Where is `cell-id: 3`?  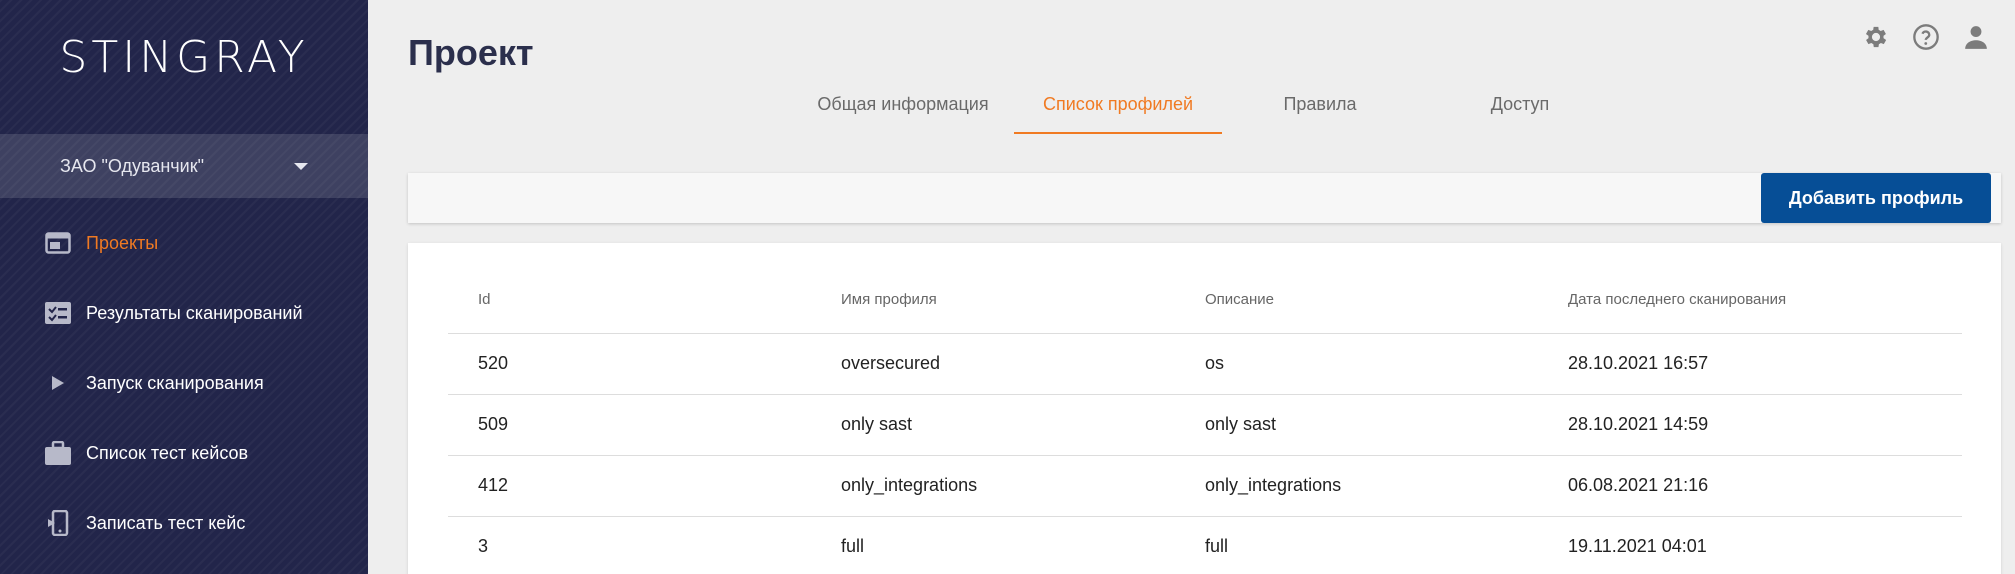 cell-id: 3 is located at coordinates (629, 545).